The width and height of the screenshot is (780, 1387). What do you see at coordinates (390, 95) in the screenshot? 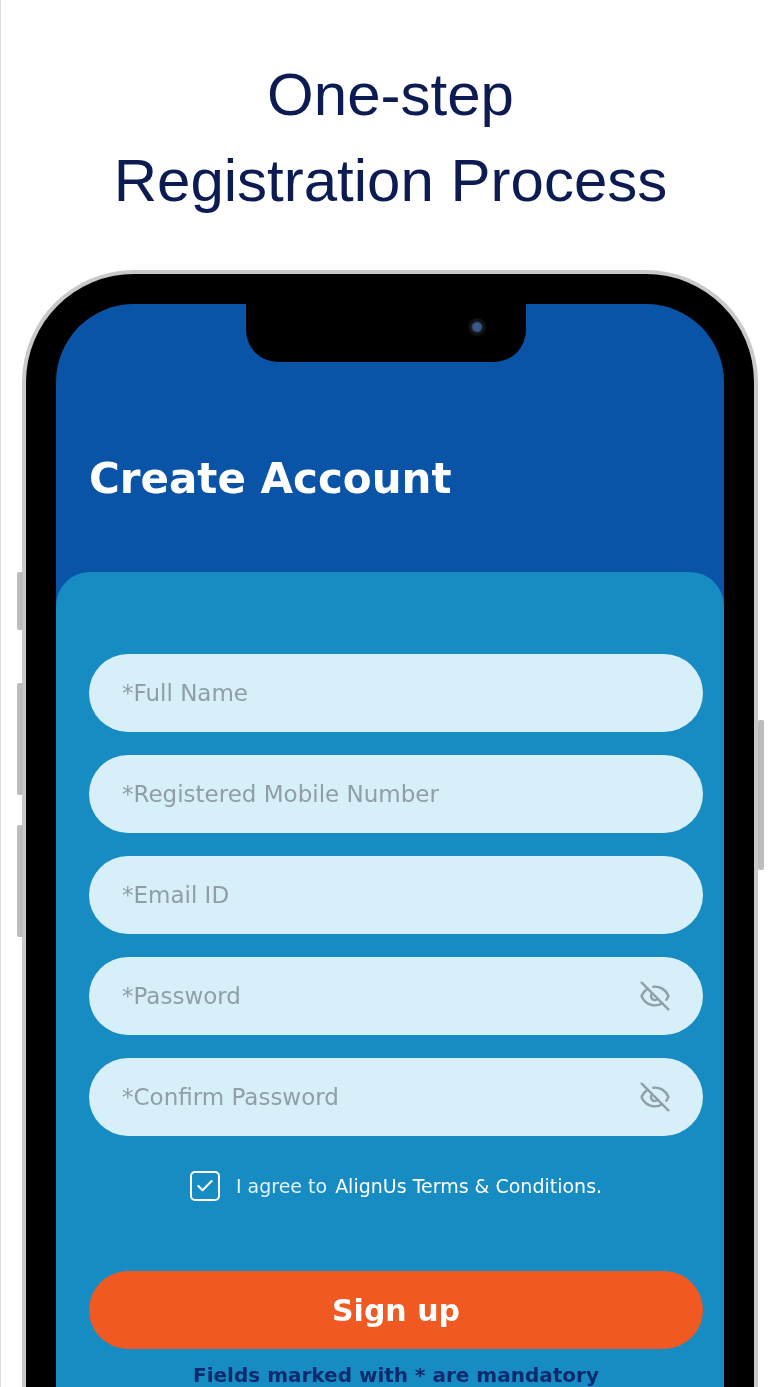
I see `headline: One-step` at bounding box center [390, 95].